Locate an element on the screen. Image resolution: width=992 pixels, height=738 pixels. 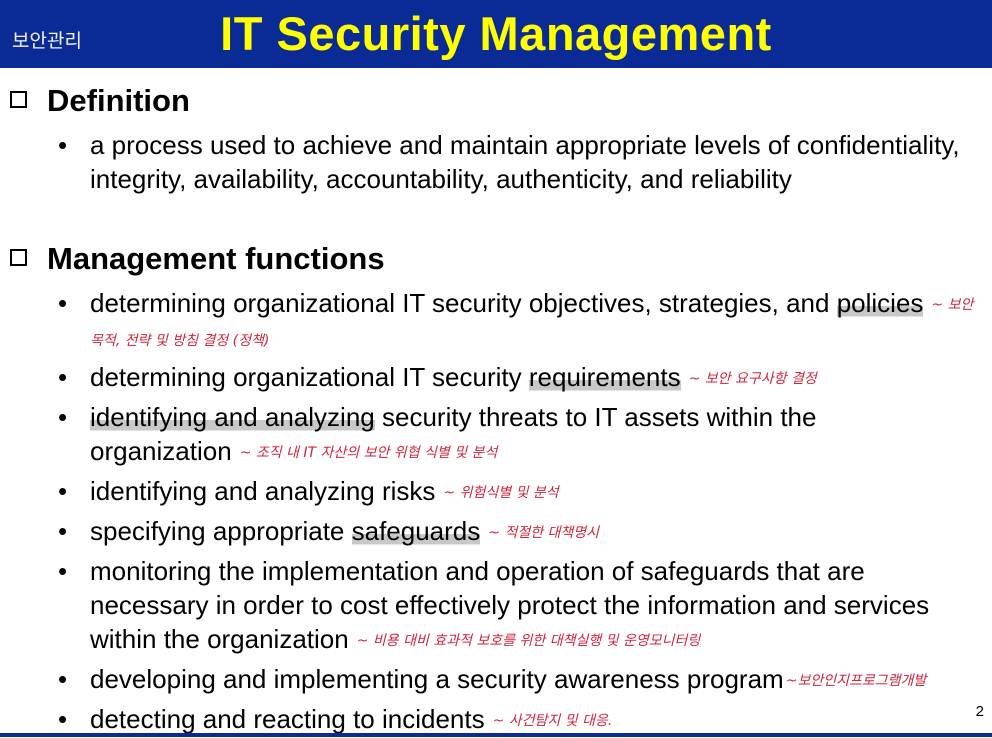
highlighted-term: safeguards is located at coordinates (416, 531).